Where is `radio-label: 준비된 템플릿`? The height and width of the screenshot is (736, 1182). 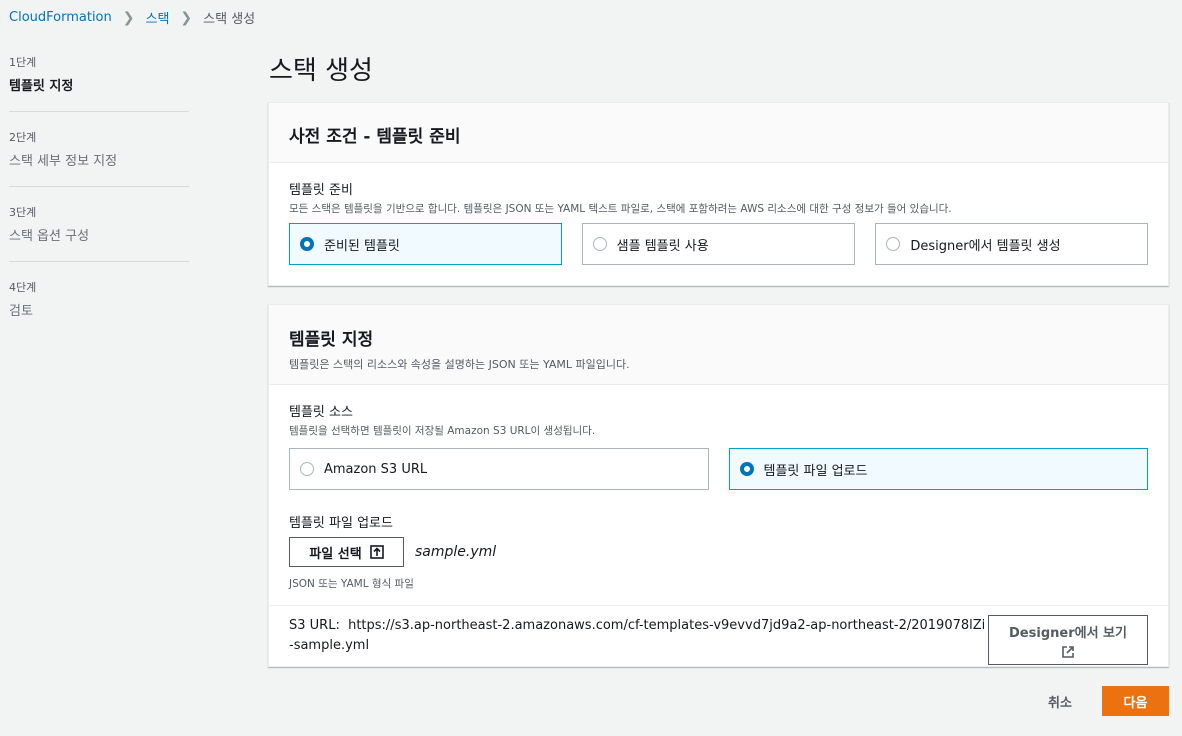 radio-label: 준비된 템플릿 is located at coordinates (362, 246).